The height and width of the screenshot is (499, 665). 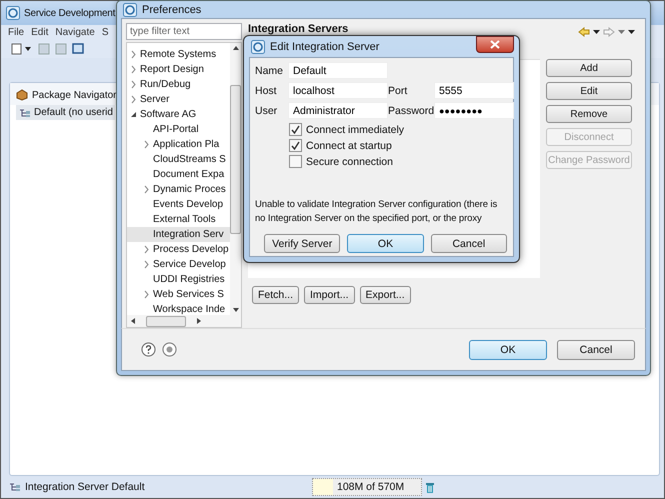 What do you see at coordinates (474, 90) in the screenshot?
I see `text-field: 5555` at bounding box center [474, 90].